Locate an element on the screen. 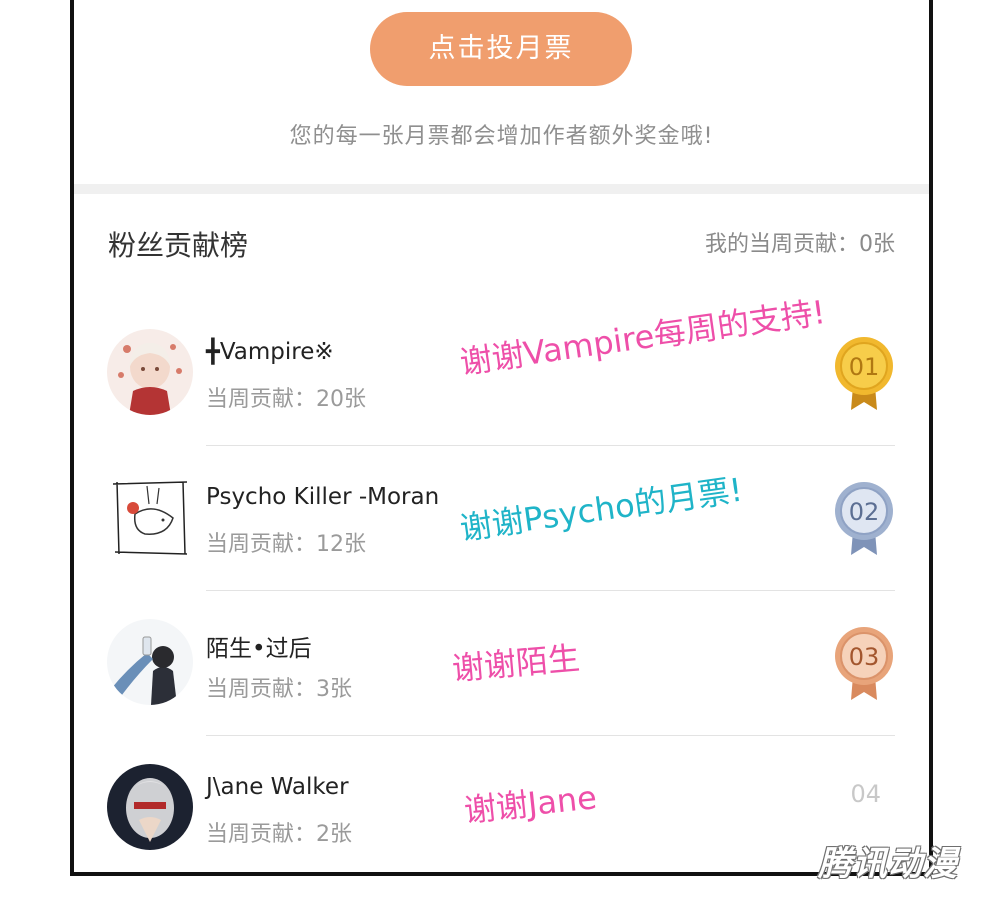 The height and width of the screenshot is (900, 1000). rank-number: 03 is located at coordinates (864, 657).